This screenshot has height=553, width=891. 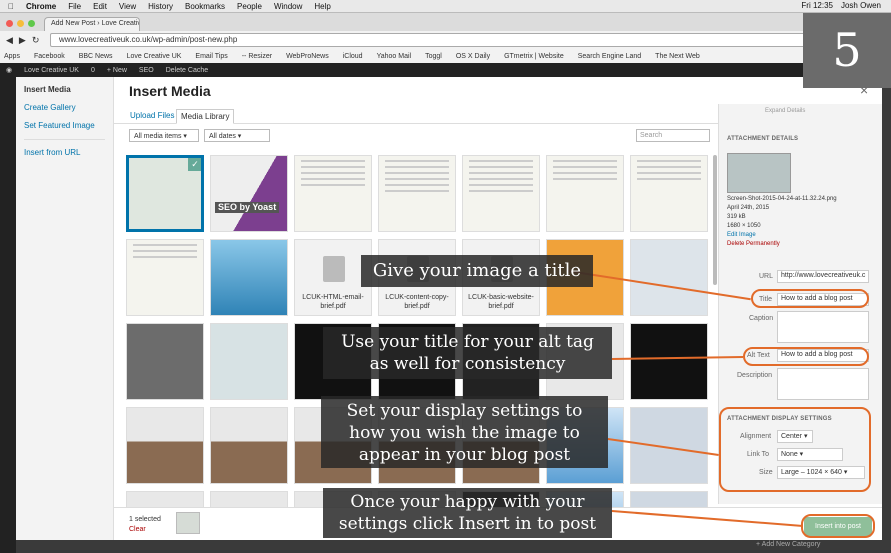 I want to click on clear-selection-link: Clear, so click(x=137, y=529).